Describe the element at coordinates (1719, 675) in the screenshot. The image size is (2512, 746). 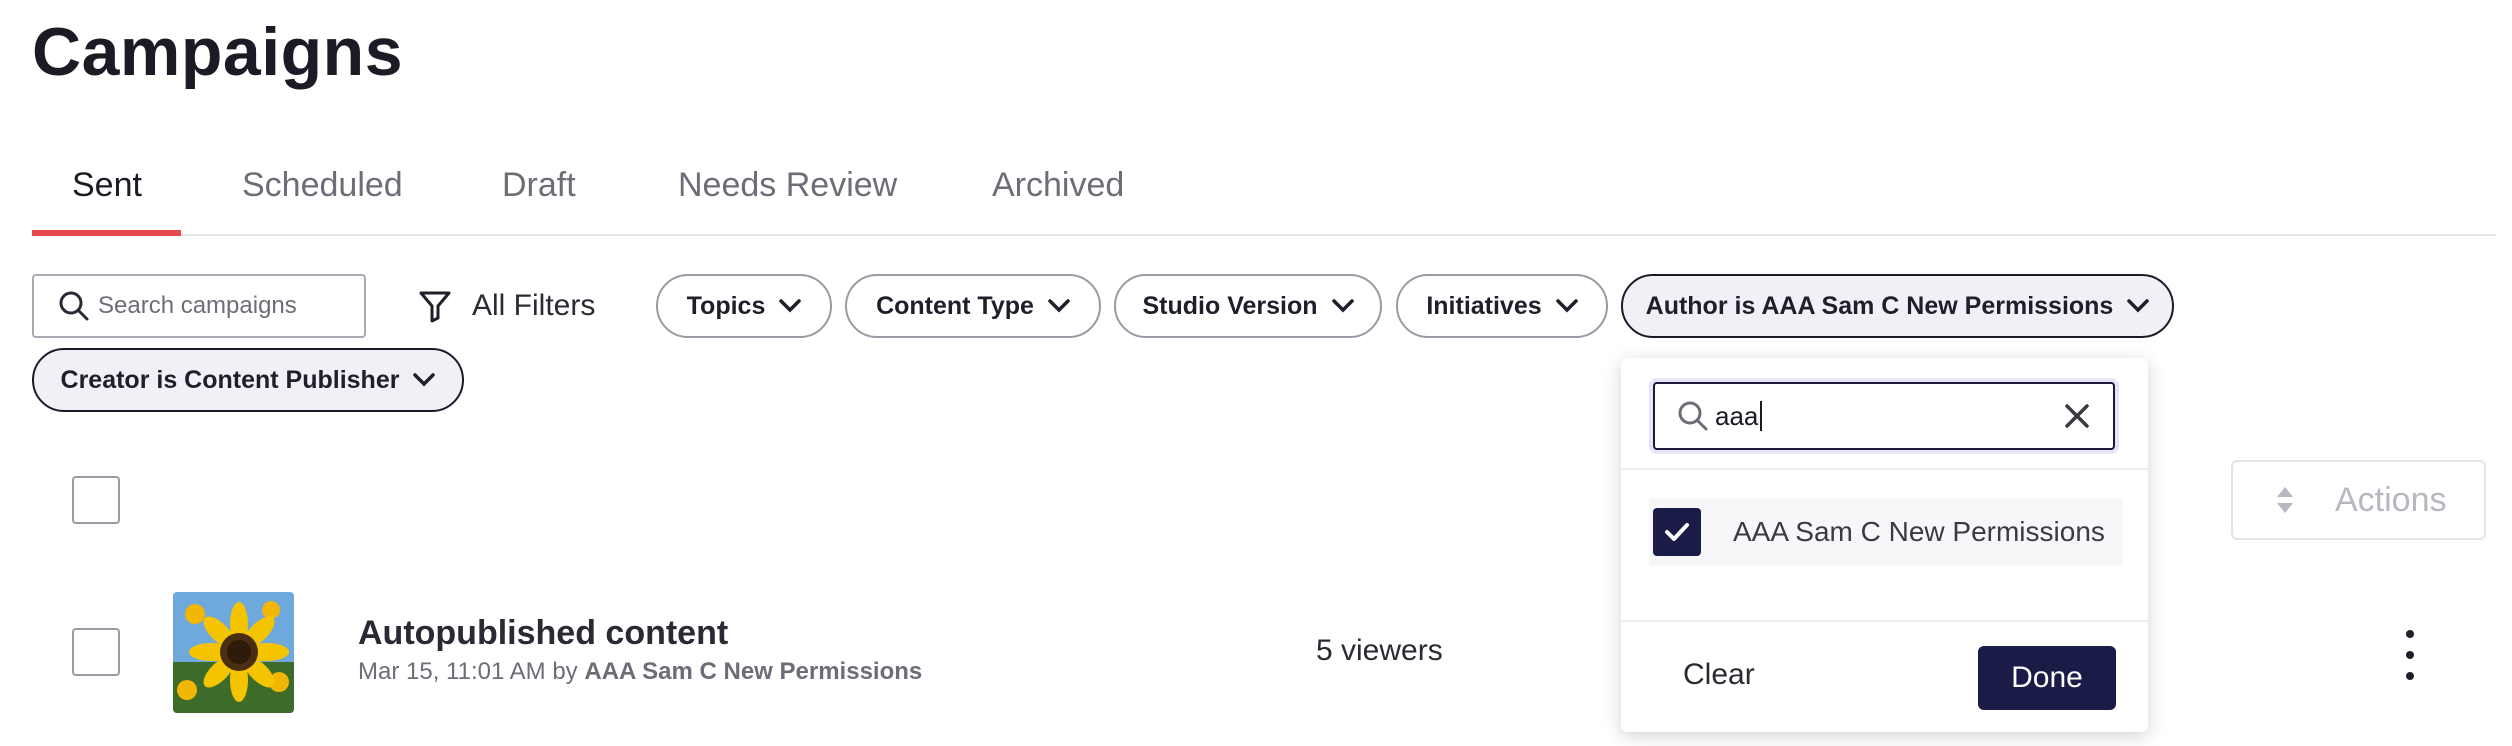
I see `clear-button: Clear` at that location.